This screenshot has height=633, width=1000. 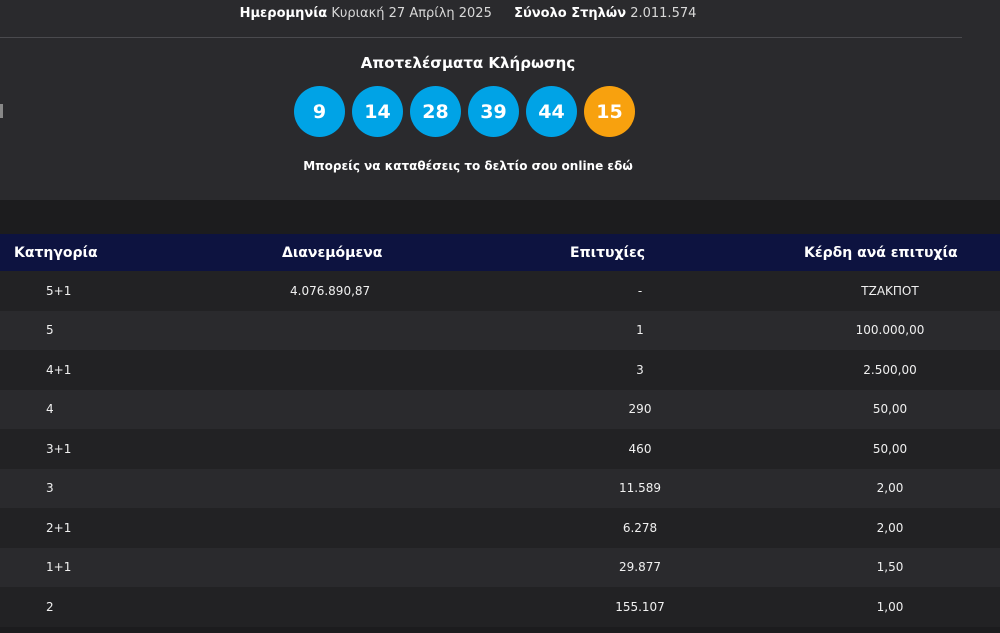 I want to click on left-edge-handle, so click(x=1, y=111).